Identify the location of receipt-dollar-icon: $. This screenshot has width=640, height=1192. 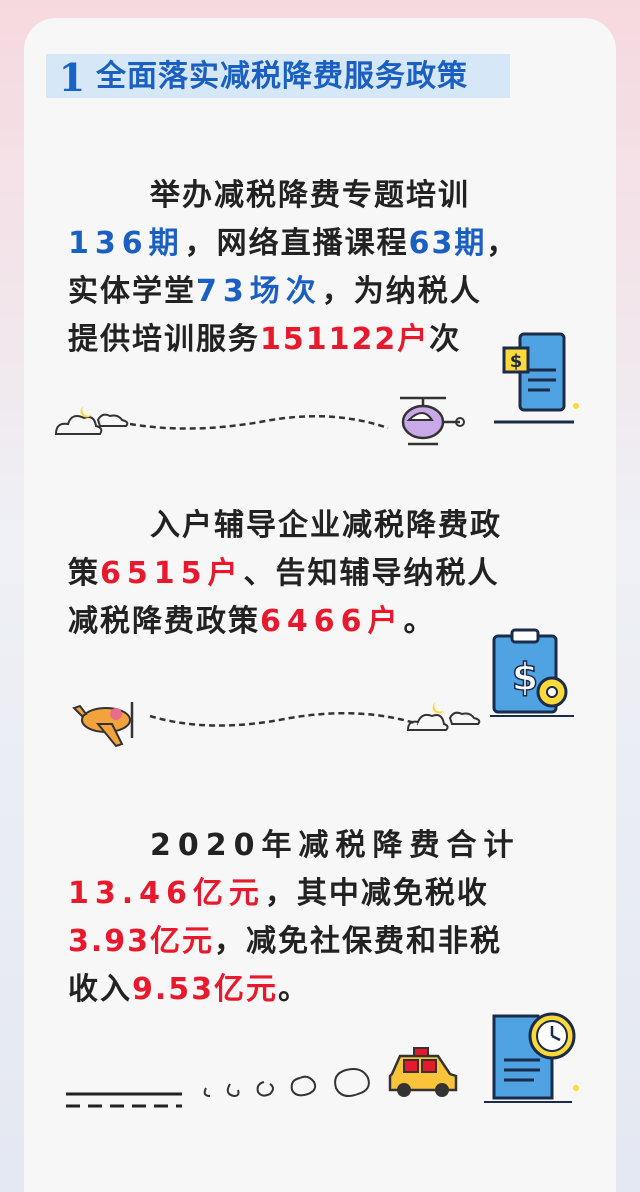
(536, 378).